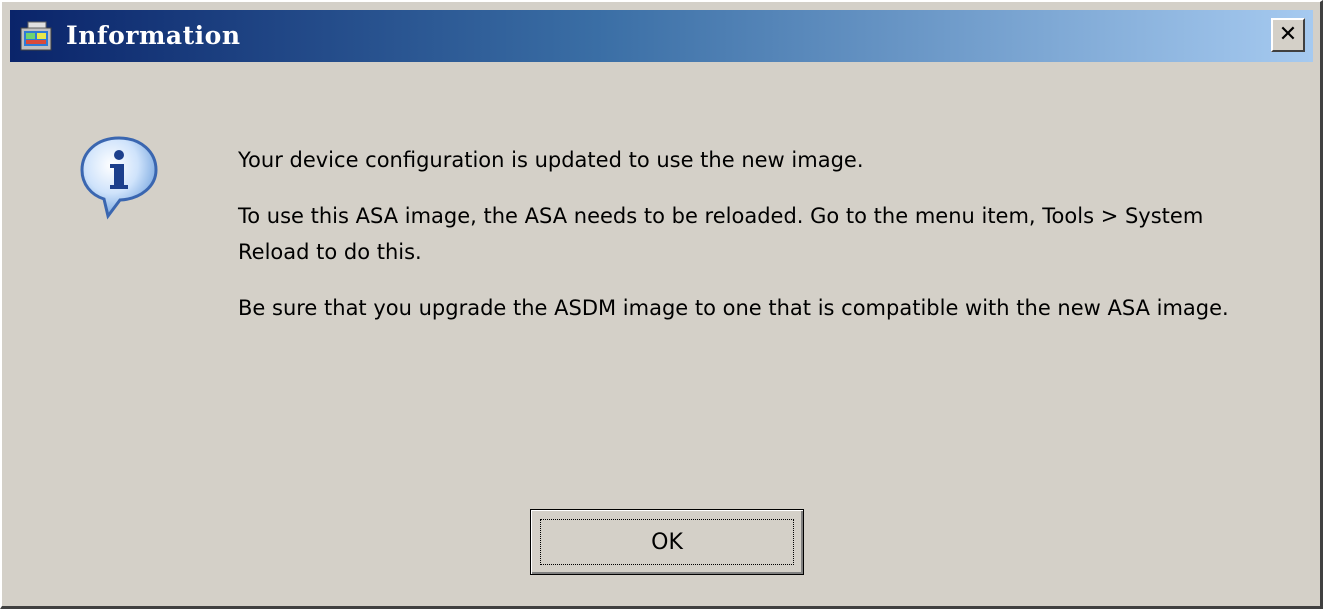 Image resolution: width=1323 pixels, height=609 pixels. What do you see at coordinates (37, 36) in the screenshot?
I see `app-icon` at bounding box center [37, 36].